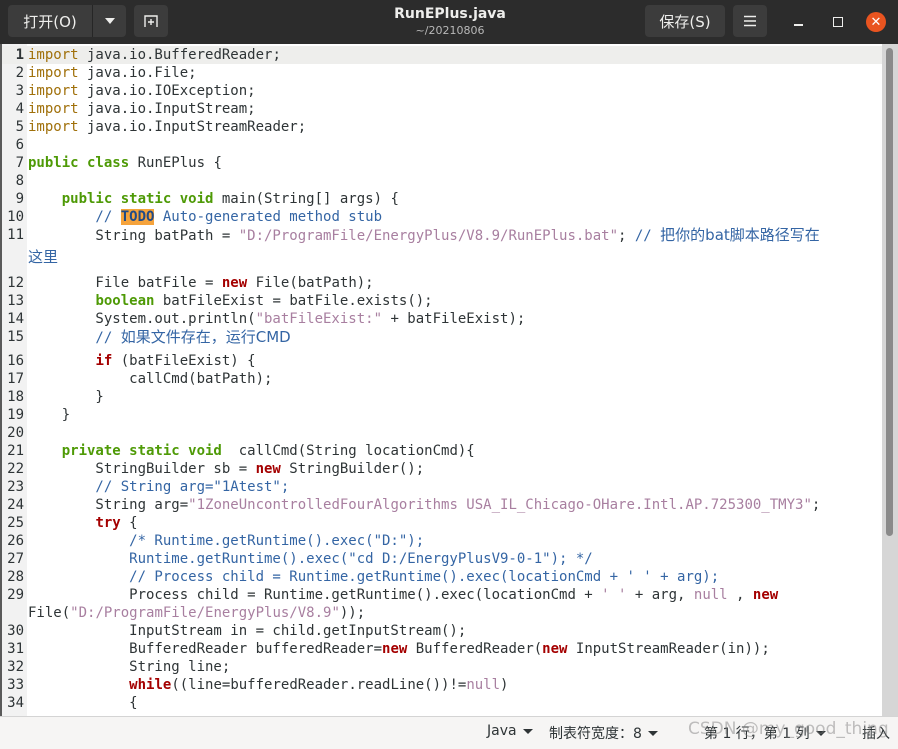 The height and width of the screenshot is (749, 898). I want to click on code-line: 17 callCmd(batPath);, so click(442, 379).